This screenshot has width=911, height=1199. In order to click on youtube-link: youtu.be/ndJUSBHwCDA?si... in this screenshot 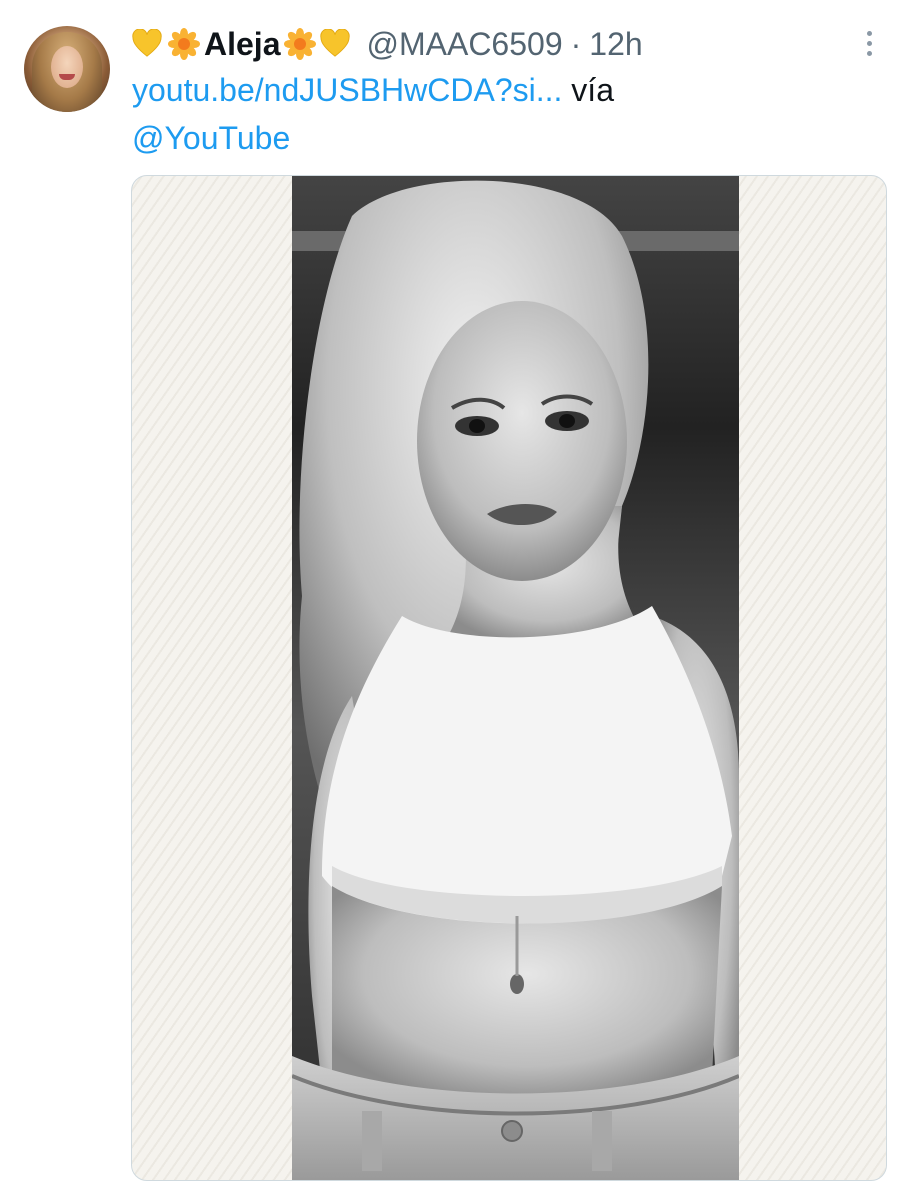, I will do `click(347, 90)`.